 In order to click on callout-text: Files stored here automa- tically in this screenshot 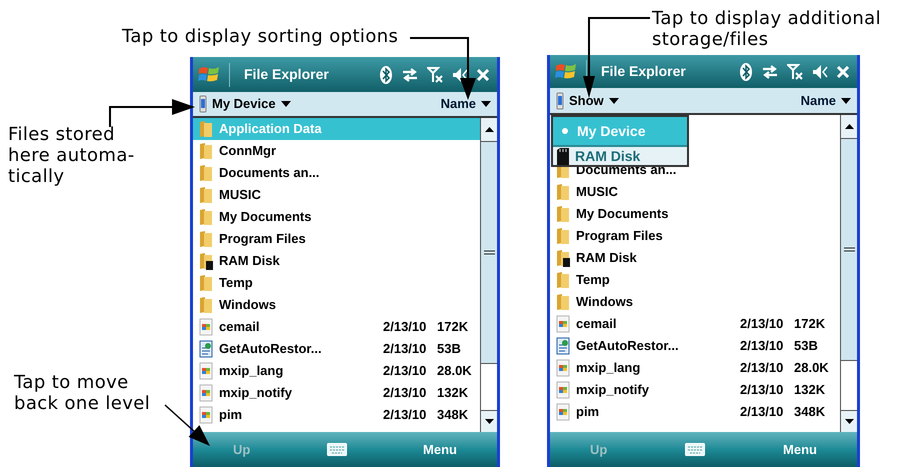, I will do `click(71, 155)`.